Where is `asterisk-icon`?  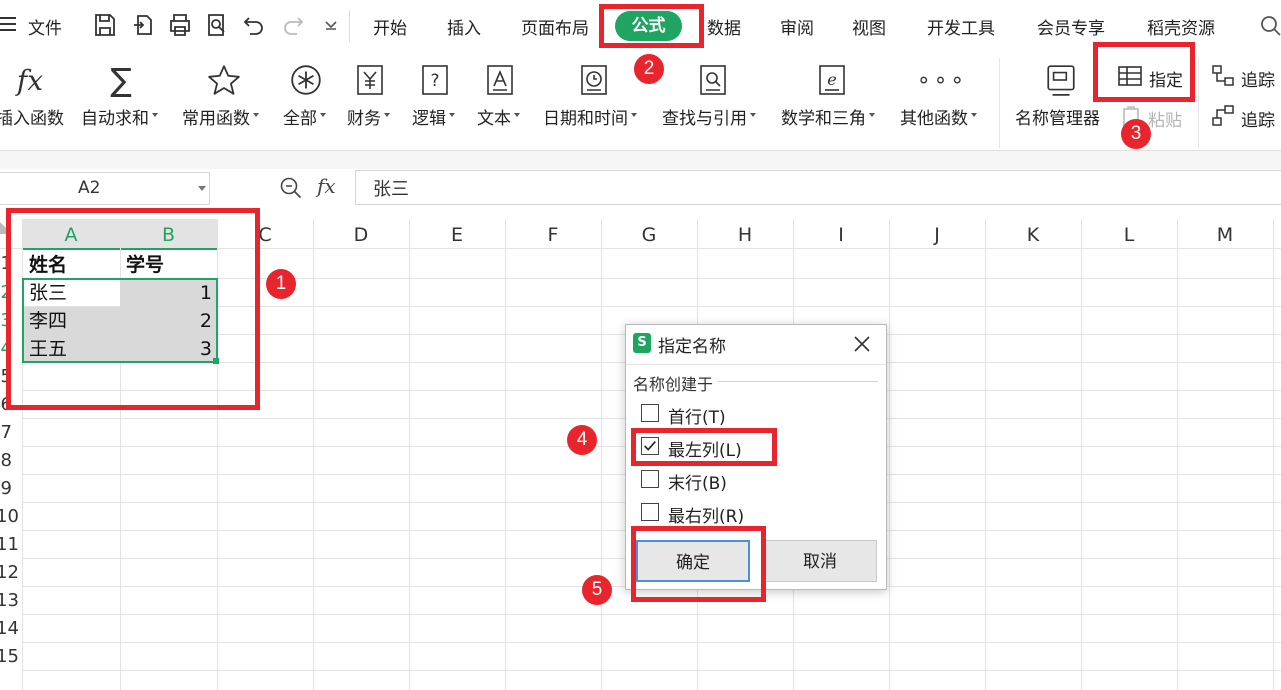 asterisk-icon is located at coordinates (306, 80).